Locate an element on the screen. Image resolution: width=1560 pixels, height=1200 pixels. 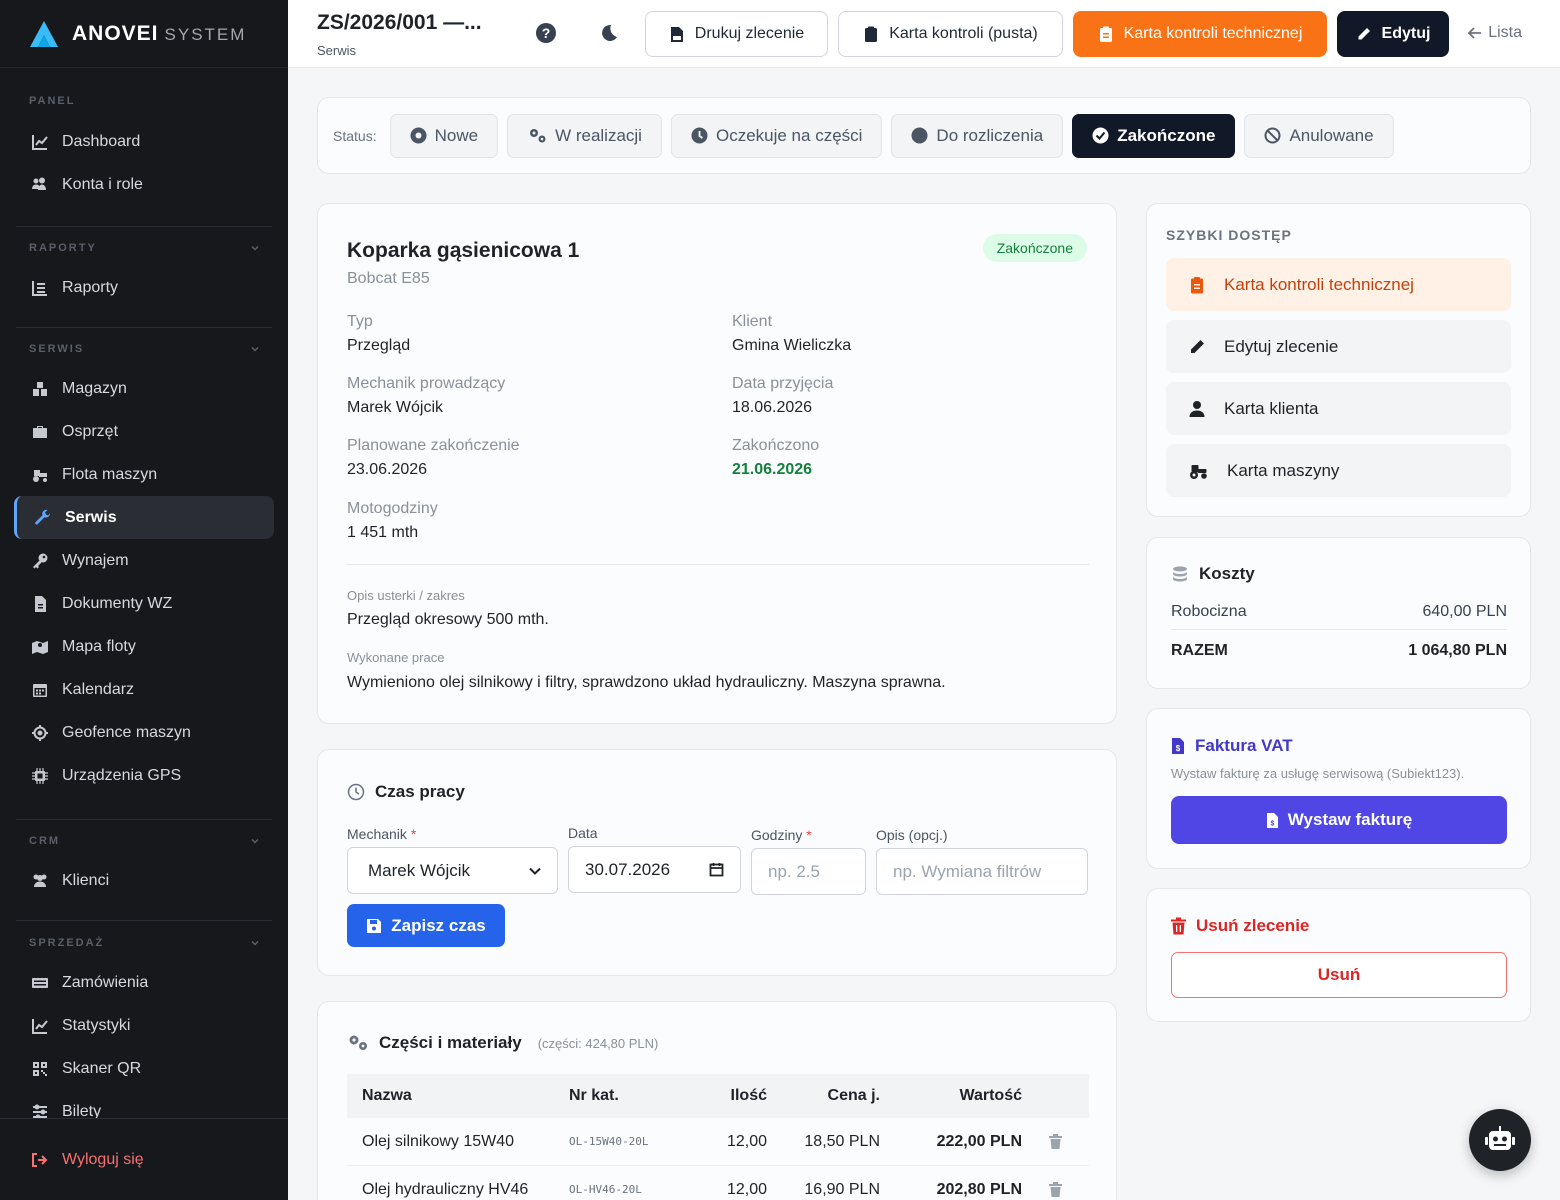
engine-hours-value: 1 451 mth is located at coordinates (383, 532).